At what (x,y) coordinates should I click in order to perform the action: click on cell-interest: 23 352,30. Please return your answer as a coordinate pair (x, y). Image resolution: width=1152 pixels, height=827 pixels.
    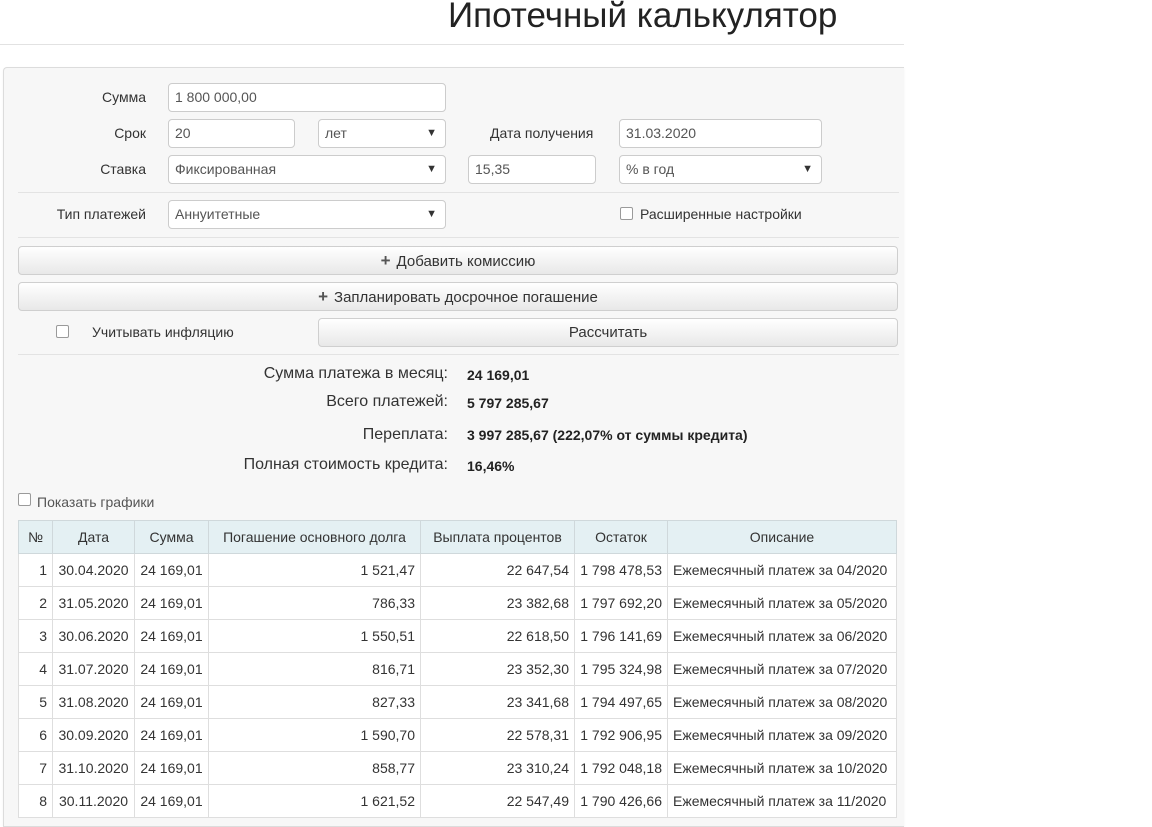
    Looking at the image, I should click on (497, 669).